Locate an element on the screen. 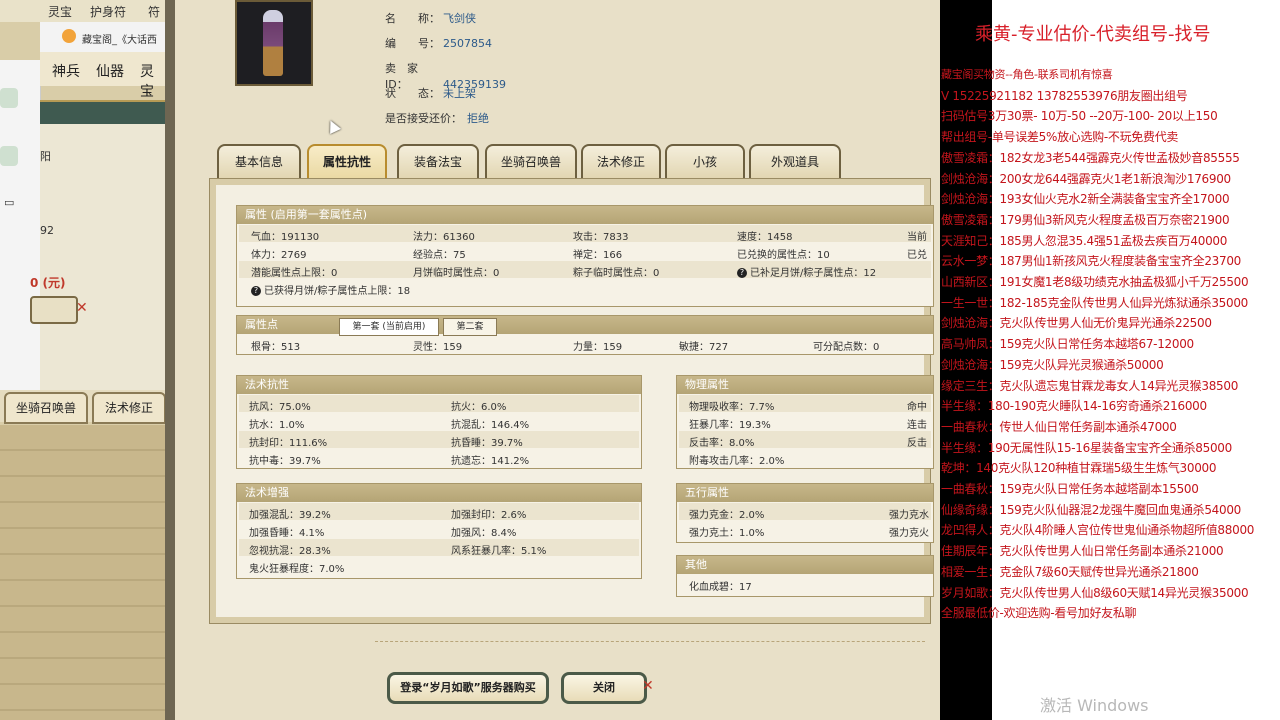 Image resolution: width=1280 pixels, height=720 pixels. menu-item: 神兵 is located at coordinates (66, 71).